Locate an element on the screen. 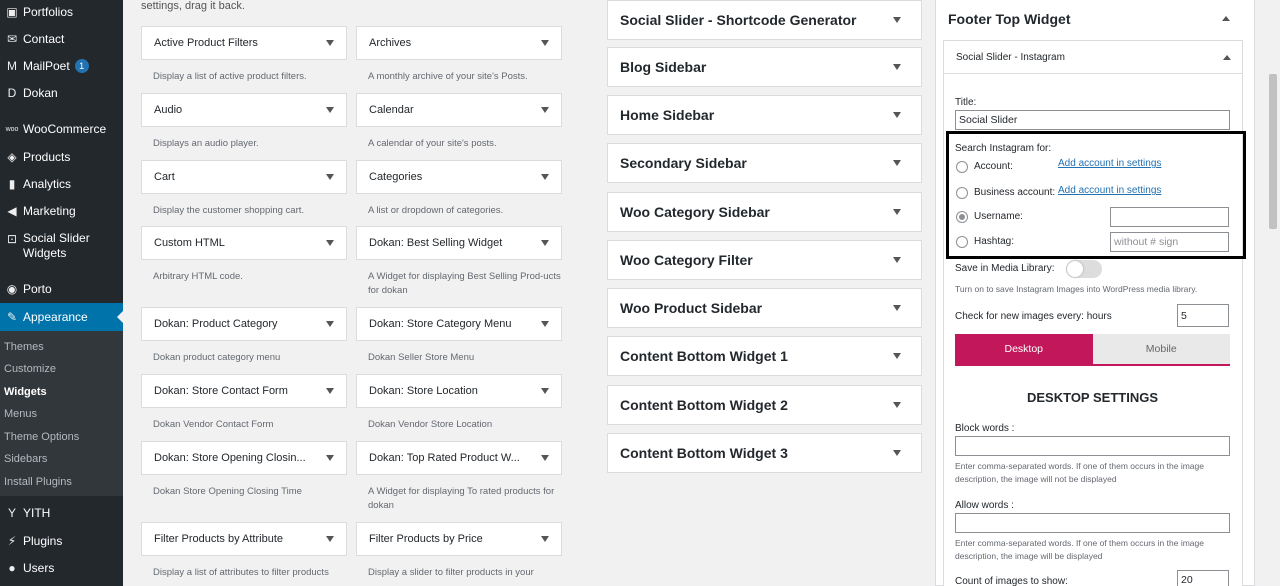  check-hours-input is located at coordinates (1203, 315).